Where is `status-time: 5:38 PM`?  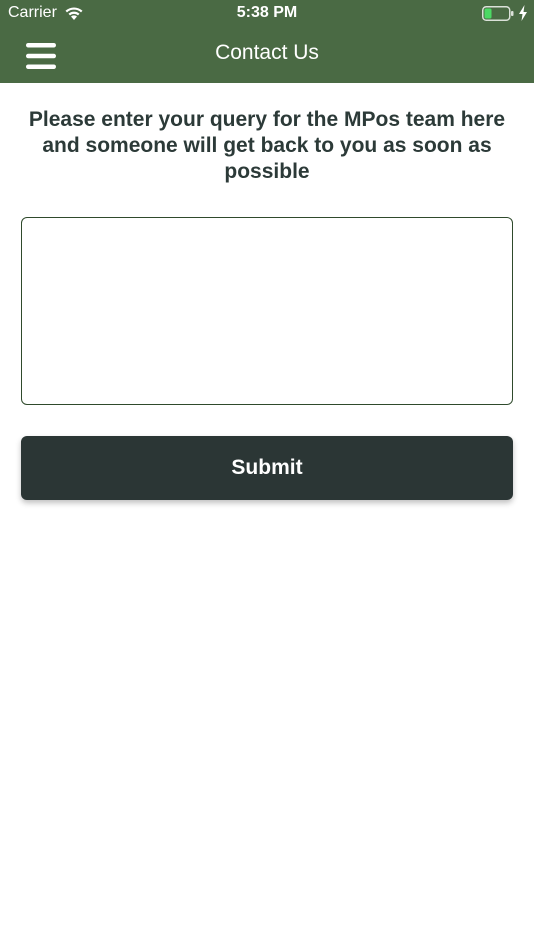
status-time: 5:38 PM is located at coordinates (267, 12).